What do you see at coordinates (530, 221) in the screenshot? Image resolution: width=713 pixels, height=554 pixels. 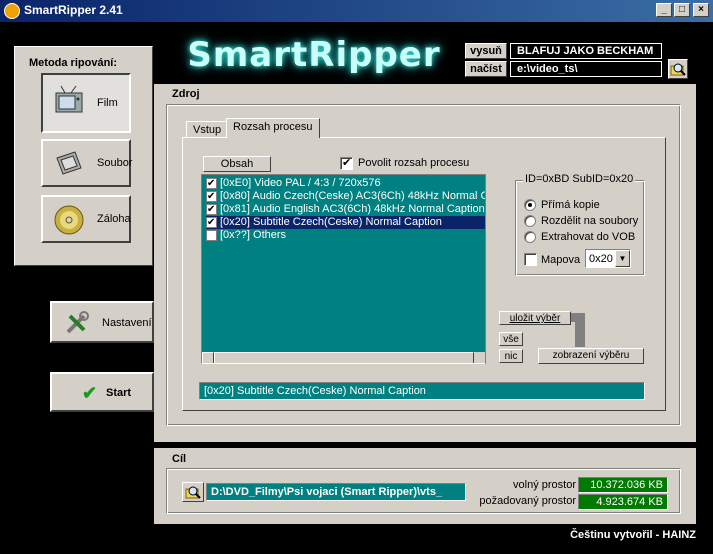 I see `split-files-radio` at bounding box center [530, 221].